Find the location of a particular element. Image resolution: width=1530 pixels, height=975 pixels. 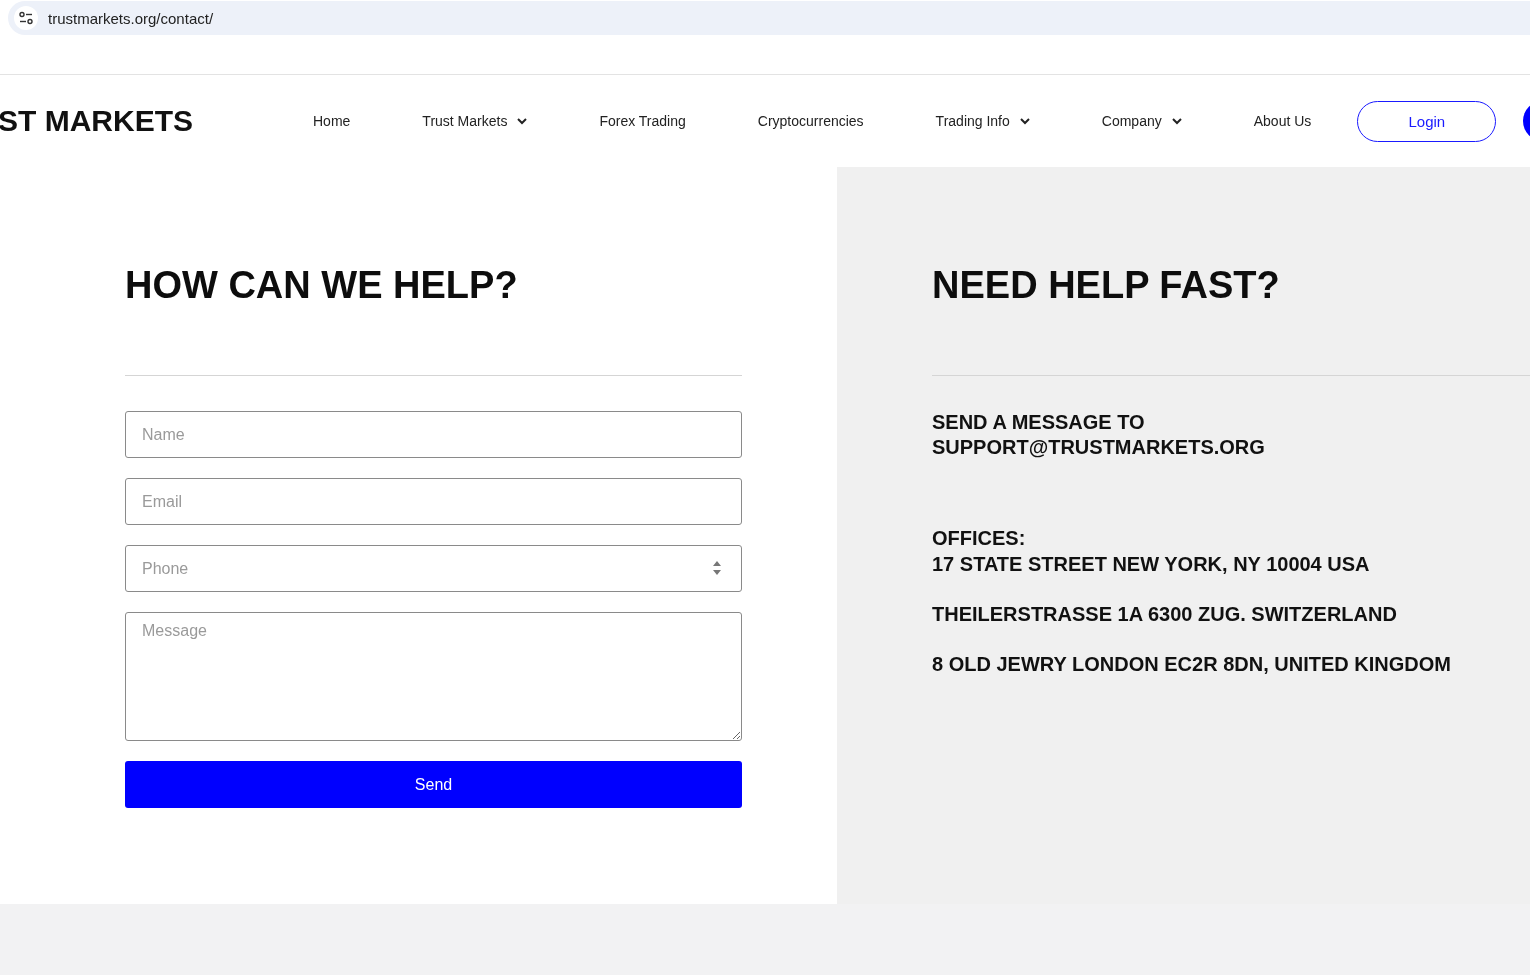

contact-text: SEND A MESSAGE TO is located at coordinates (1039, 422).